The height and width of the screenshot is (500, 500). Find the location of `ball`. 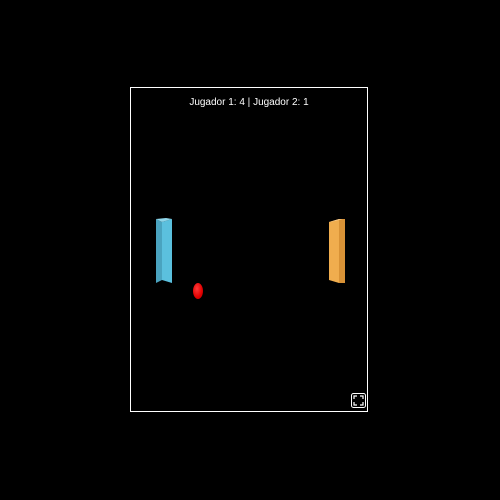

ball is located at coordinates (198, 291).